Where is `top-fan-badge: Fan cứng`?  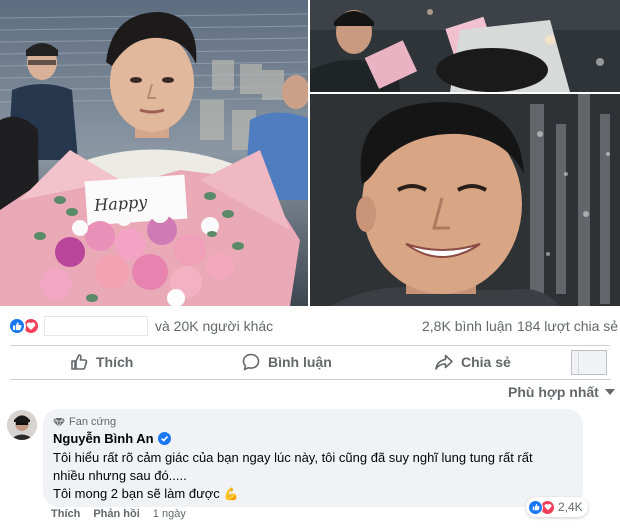
top-fan-badge: Fan cứng is located at coordinates (84, 422).